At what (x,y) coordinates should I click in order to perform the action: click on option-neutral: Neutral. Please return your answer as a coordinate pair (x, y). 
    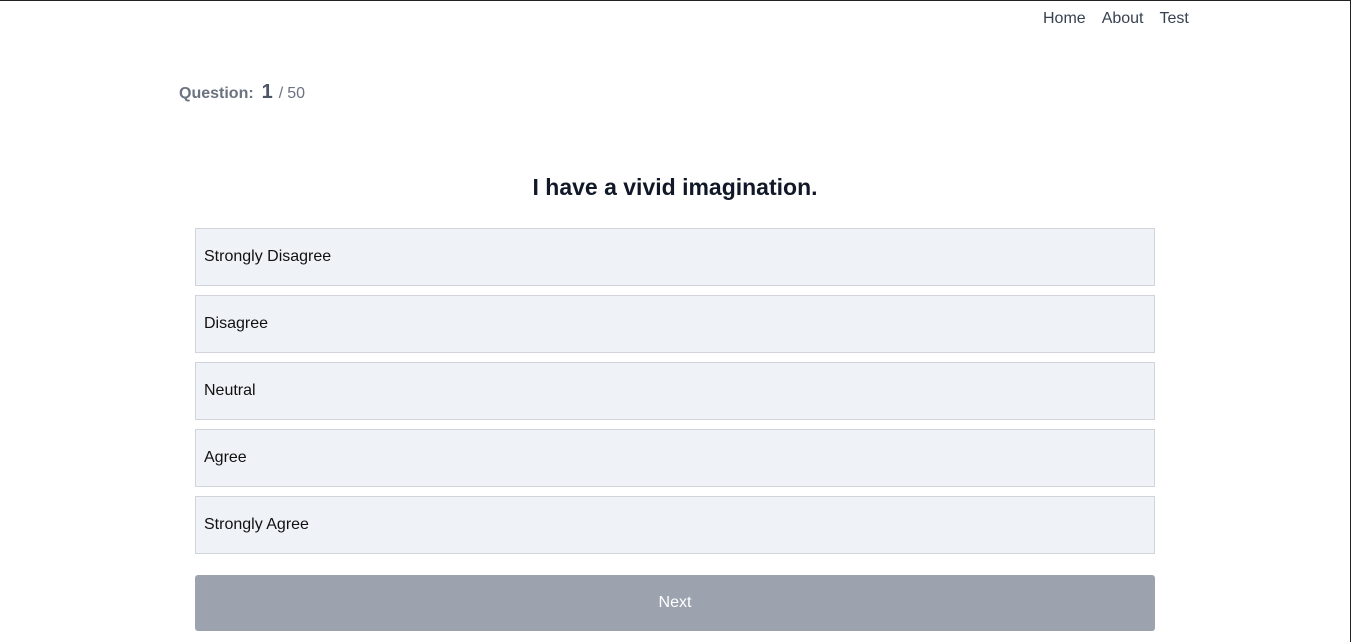
    Looking at the image, I should click on (675, 391).